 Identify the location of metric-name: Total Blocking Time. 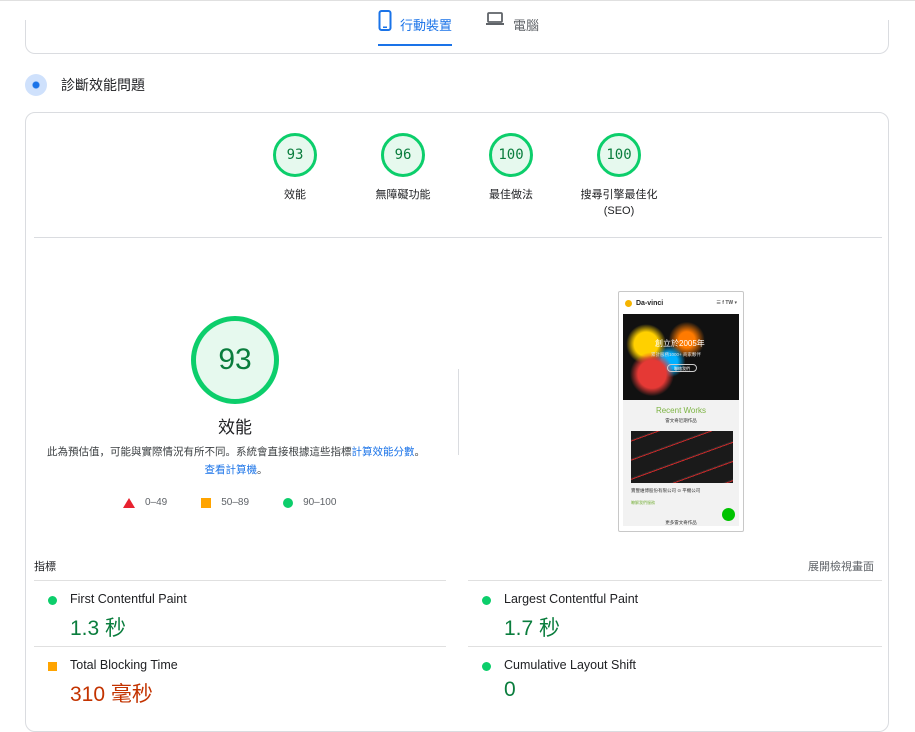
(124, 665).